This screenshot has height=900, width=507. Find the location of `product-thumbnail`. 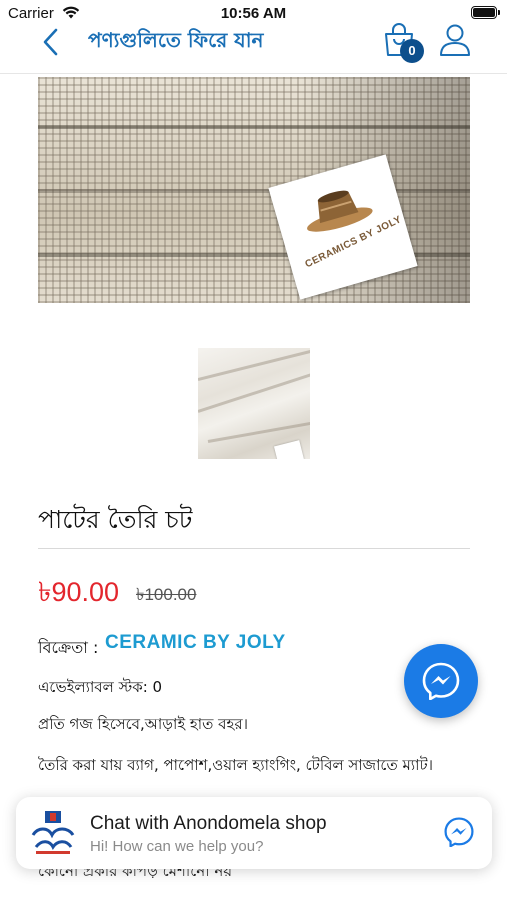

product-thumbnail is located at coordinates (254, 403).